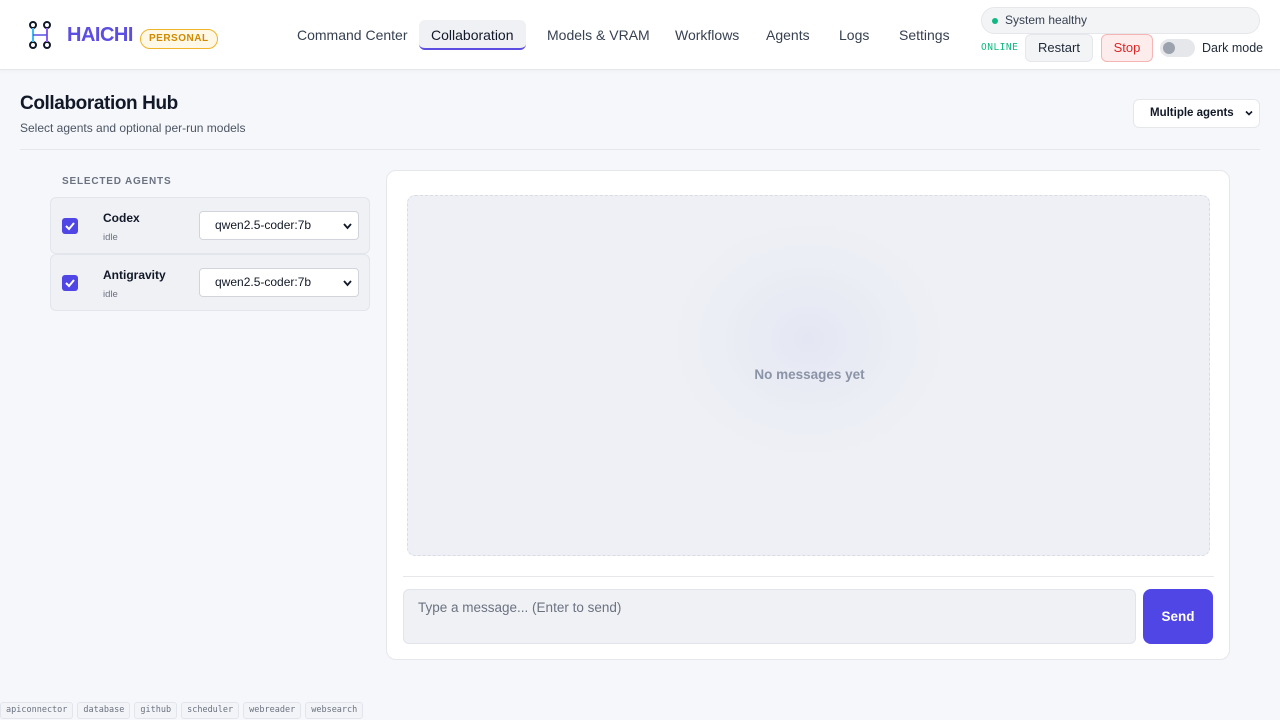 The width and height of the screenshot is (1280, 720). I want to click on connection-status: ONLINE, so click(1000, 47).